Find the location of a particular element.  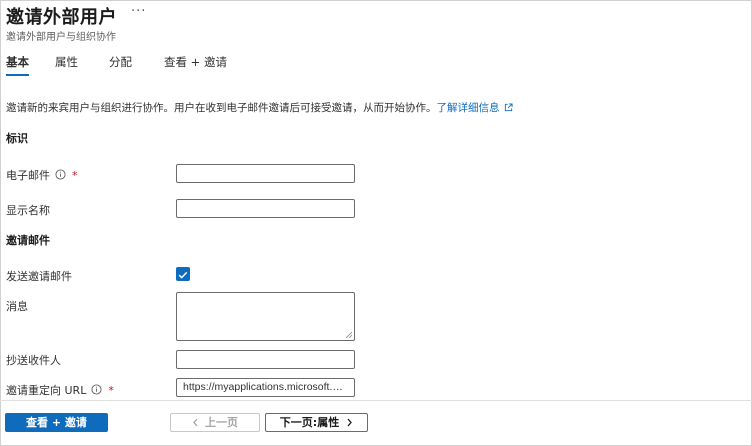

learn-more-link: 了解详细信息 is located at coordinates (475, 108).